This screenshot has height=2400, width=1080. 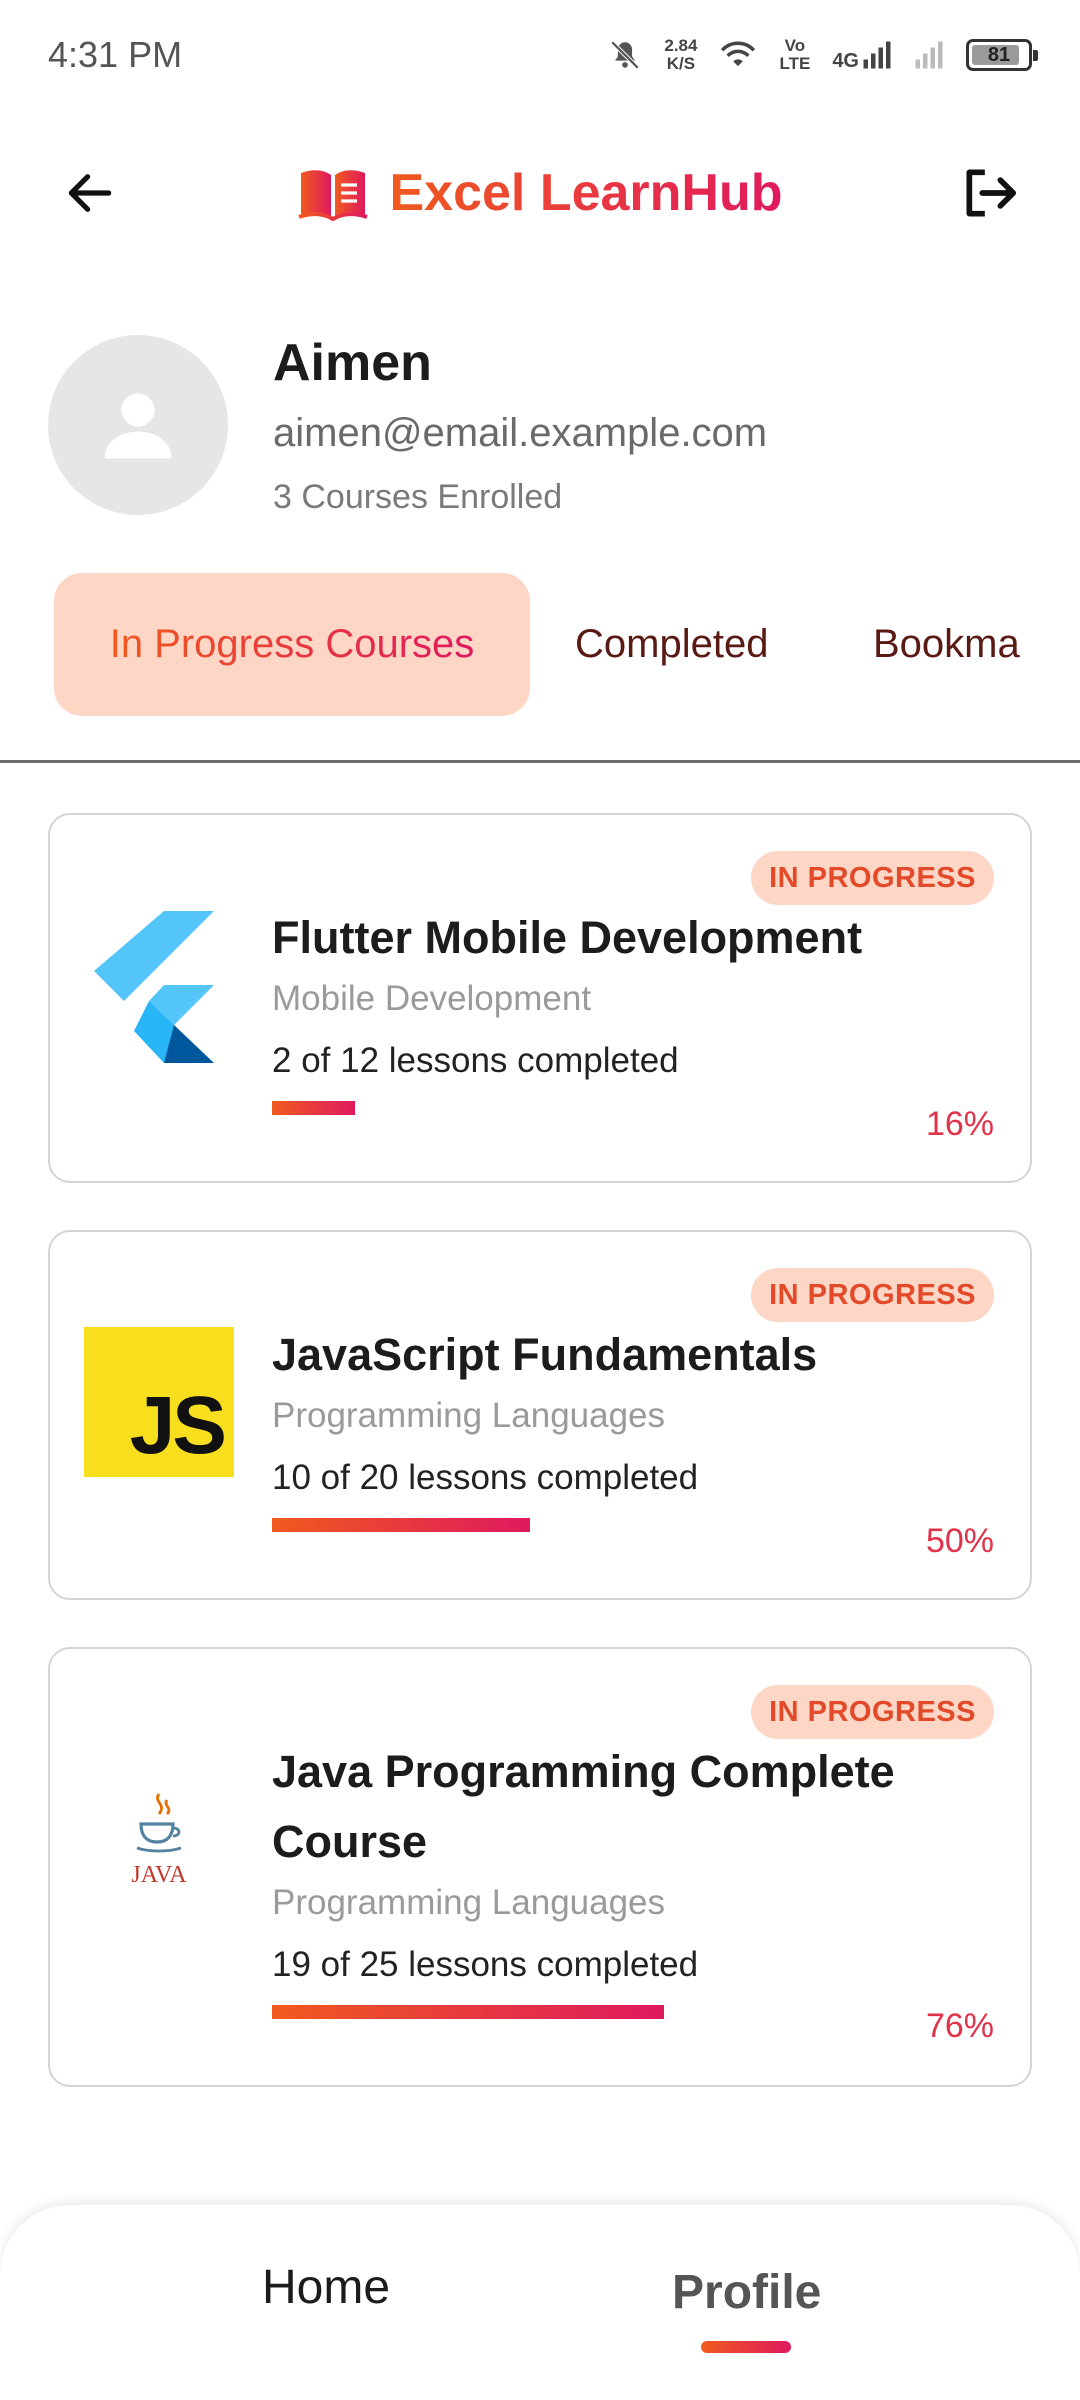 I want to click on avatar, so click(x=138, y=425).